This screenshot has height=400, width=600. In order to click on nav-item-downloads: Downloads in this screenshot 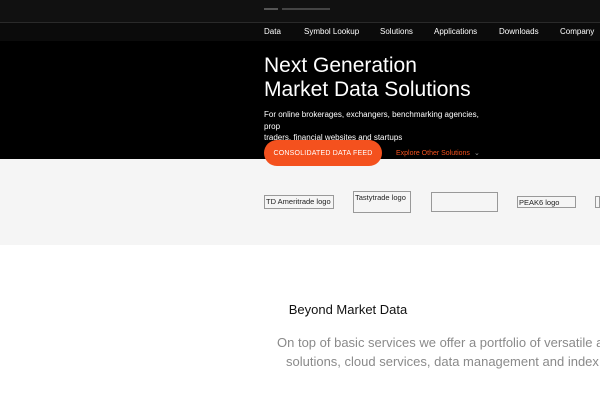, I will do `click(519, 31)`.